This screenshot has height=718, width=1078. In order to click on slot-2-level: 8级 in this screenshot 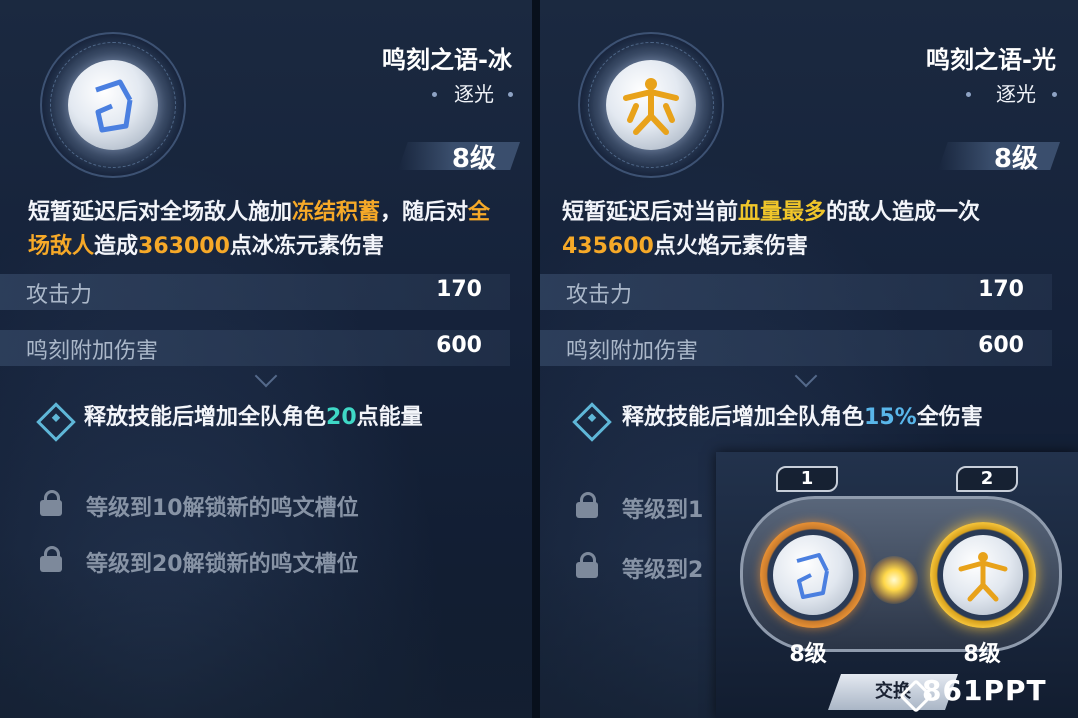, I will do `click(982, 654)`.